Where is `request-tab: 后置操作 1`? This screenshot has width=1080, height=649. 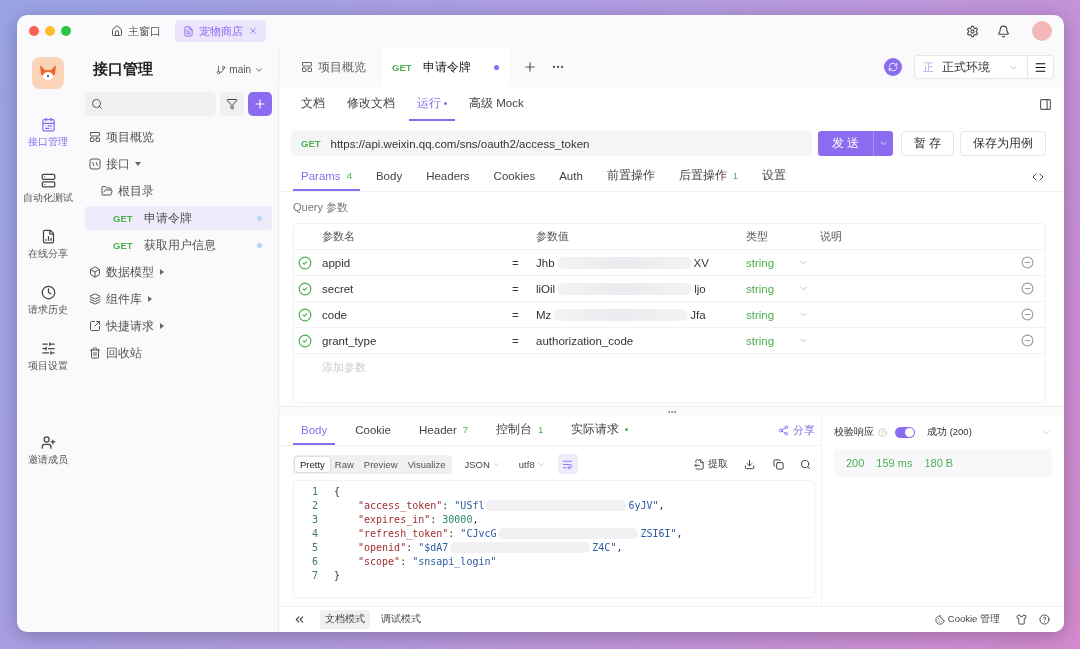
request-tab: 后置操作 1 is located at coordinates (708, 176).